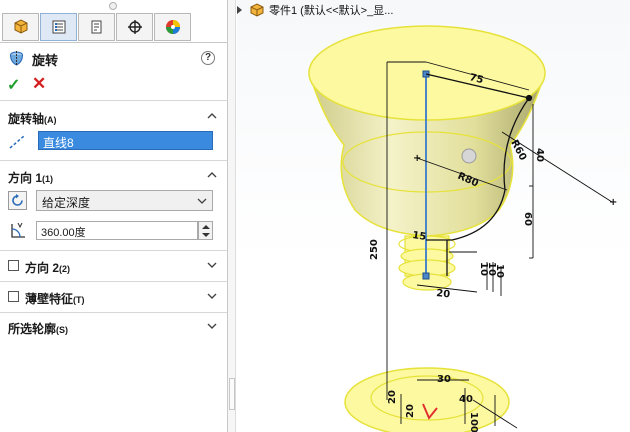 The image size is (630, 432). I want to click on dim-bottom-40: 40, so click(466, 399).